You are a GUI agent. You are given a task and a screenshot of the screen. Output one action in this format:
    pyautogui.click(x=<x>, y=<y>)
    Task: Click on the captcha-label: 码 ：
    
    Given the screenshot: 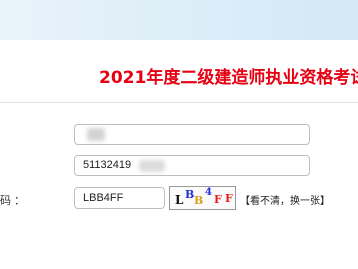 What is the action you would take?
    pyautogui.click(x=13, y=201)
    